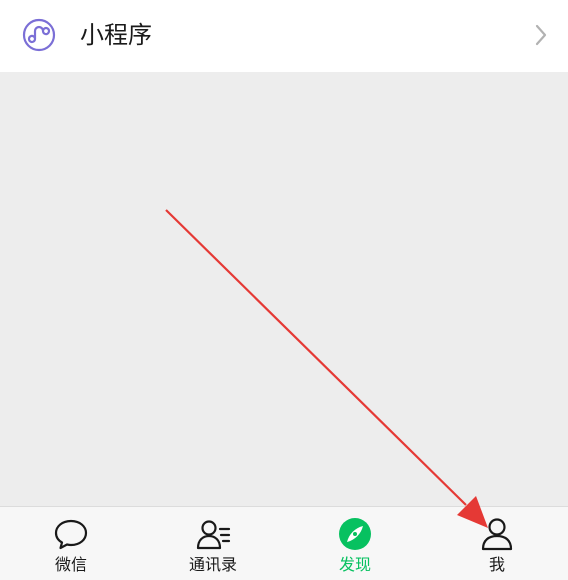  What do you see at coordinates (39, 35) in the screenshot?
I see `mini-program-icon` at bounding box center [39, 35].